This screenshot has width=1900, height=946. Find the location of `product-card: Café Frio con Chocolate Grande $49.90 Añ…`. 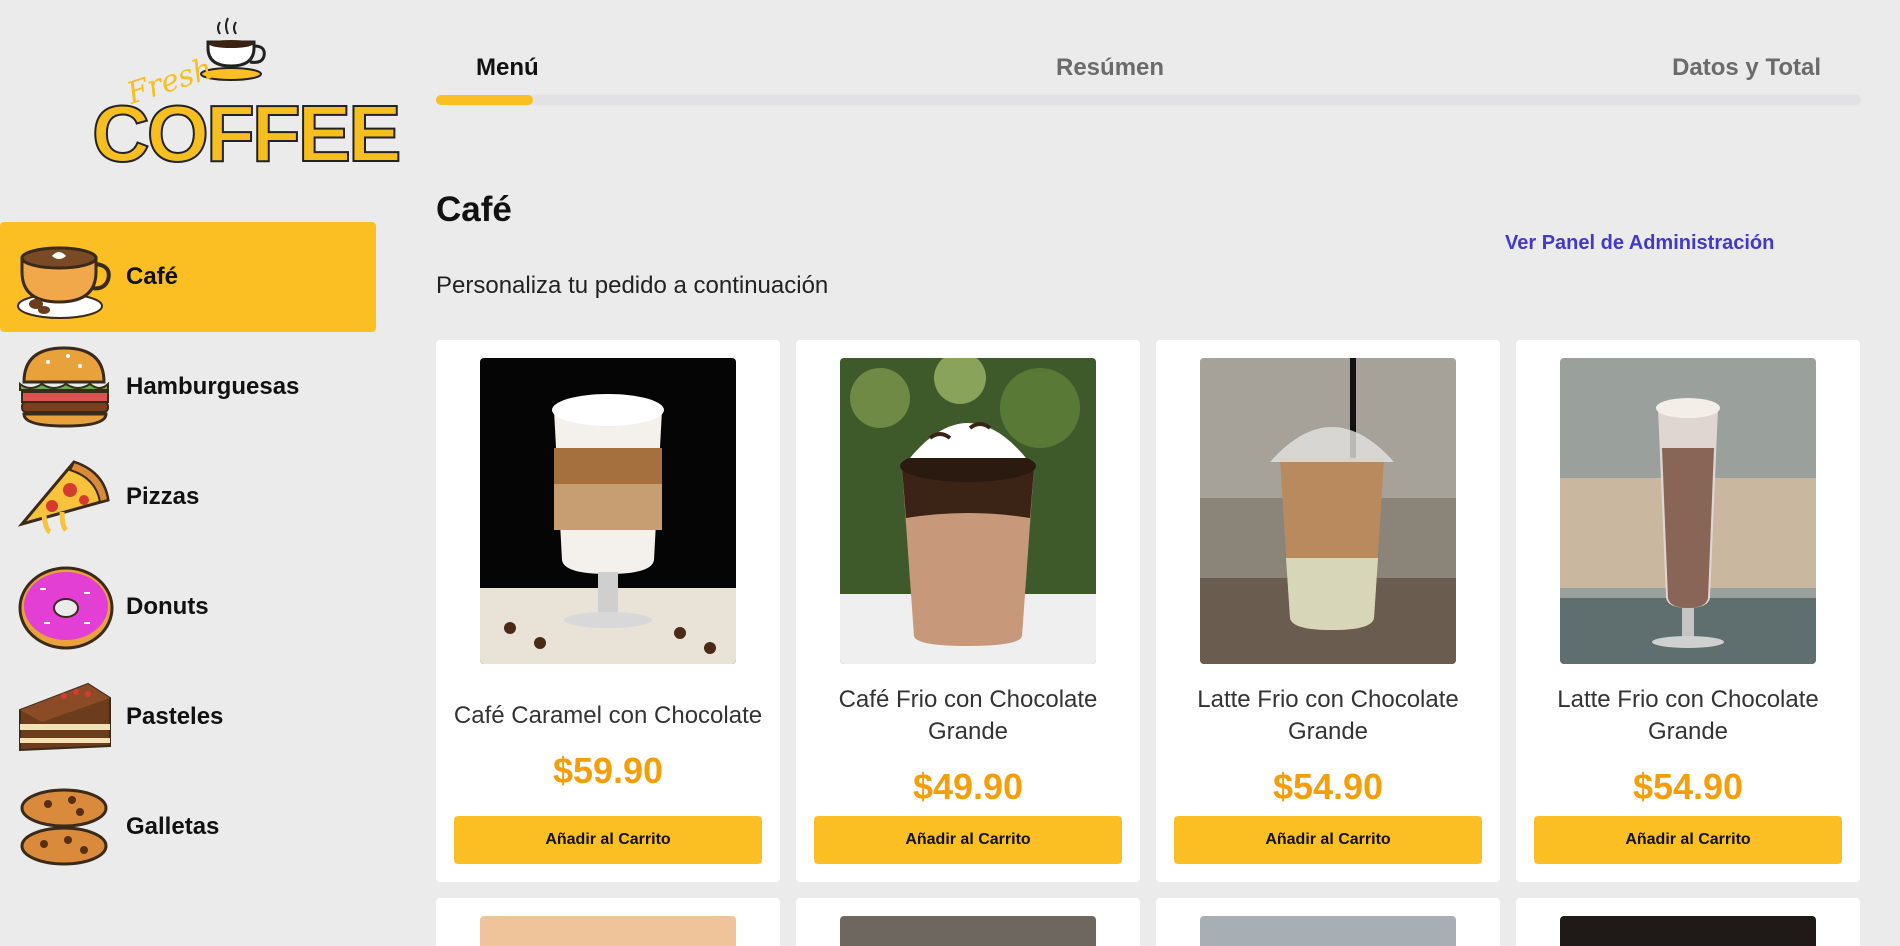

product-card: Café Frio con Chocolate Grande $49.90 Añ… is located at coordinates (968, 611).